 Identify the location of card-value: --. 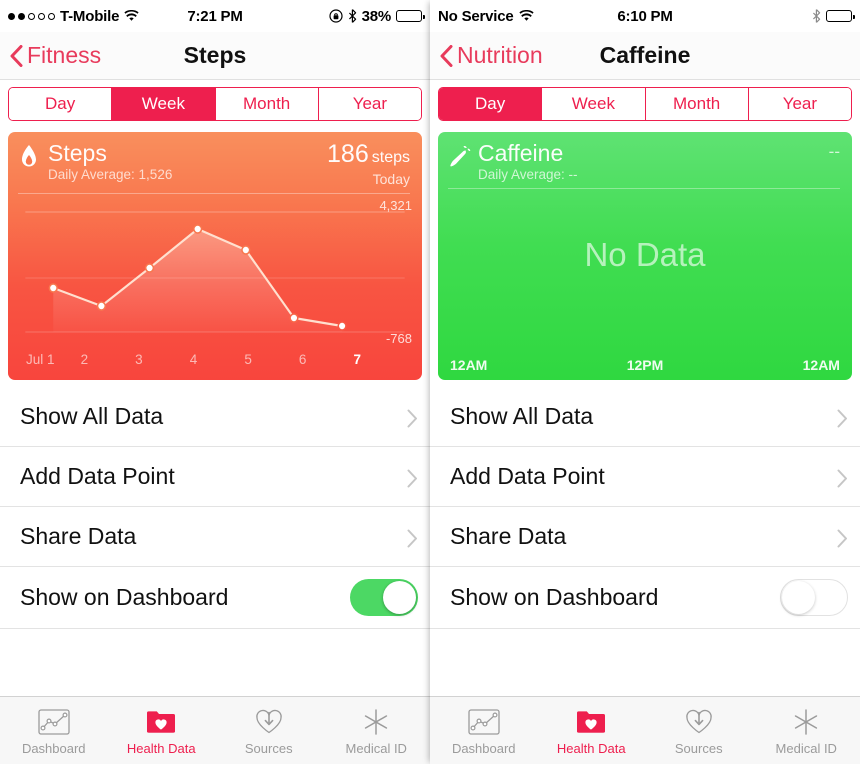
(834, 151).